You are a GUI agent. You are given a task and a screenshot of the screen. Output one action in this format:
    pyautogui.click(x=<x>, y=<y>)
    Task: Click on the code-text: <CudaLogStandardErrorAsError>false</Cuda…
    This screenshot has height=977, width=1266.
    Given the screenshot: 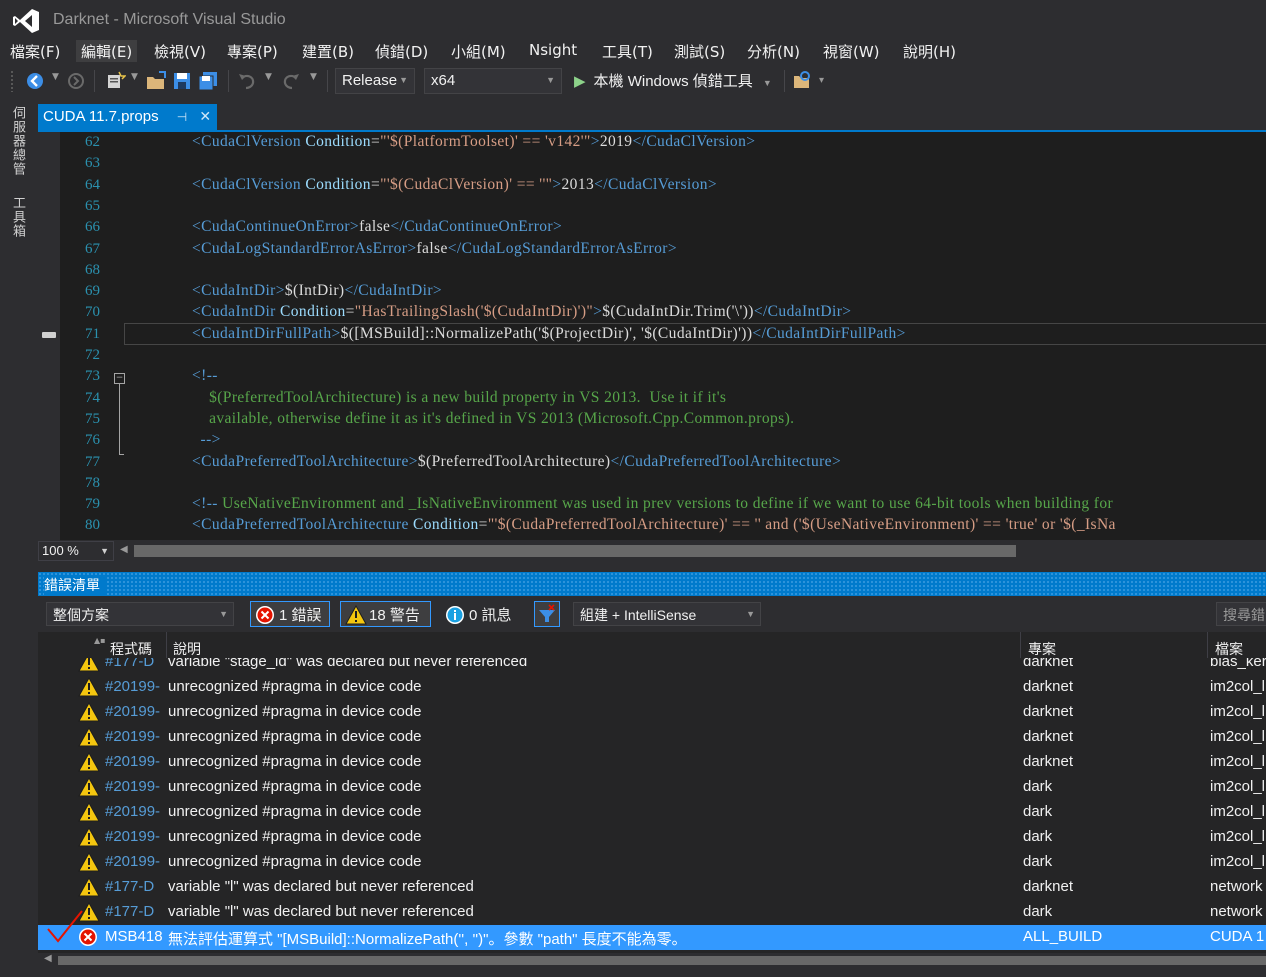 What is the action you would take?
    pyautogui.click(x=434, y=248)
    